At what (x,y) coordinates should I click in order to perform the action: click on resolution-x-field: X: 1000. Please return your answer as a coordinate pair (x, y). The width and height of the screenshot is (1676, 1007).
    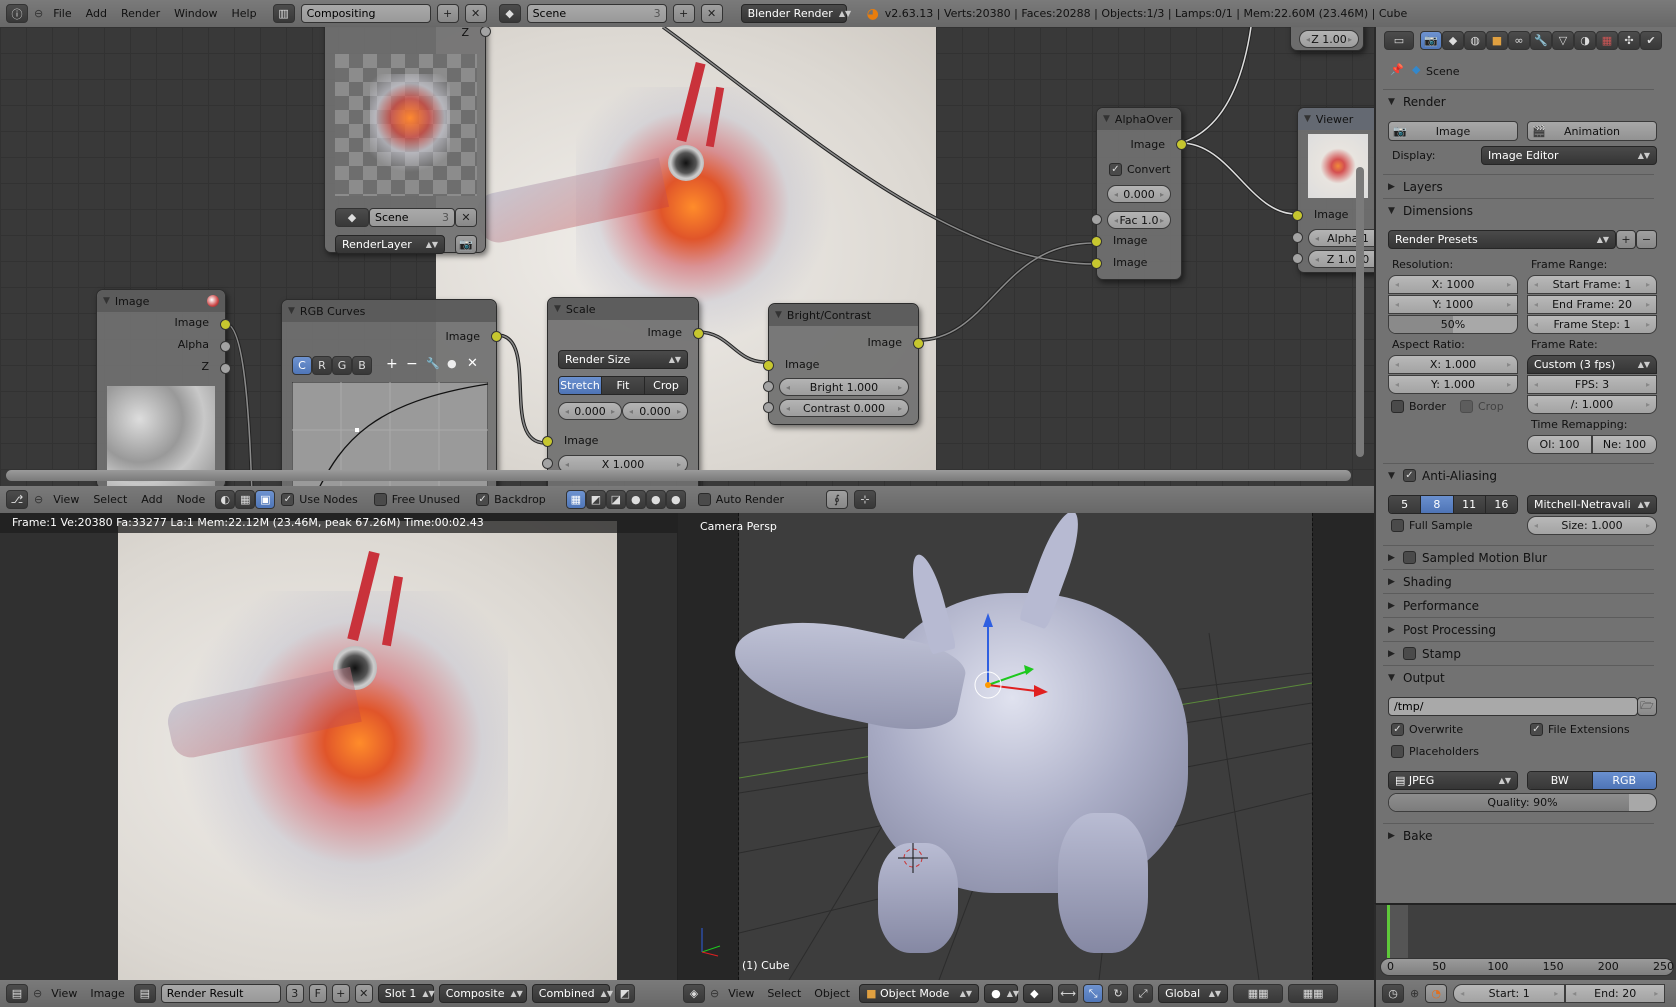
    Looking at the image, I should click on (1453, 284).